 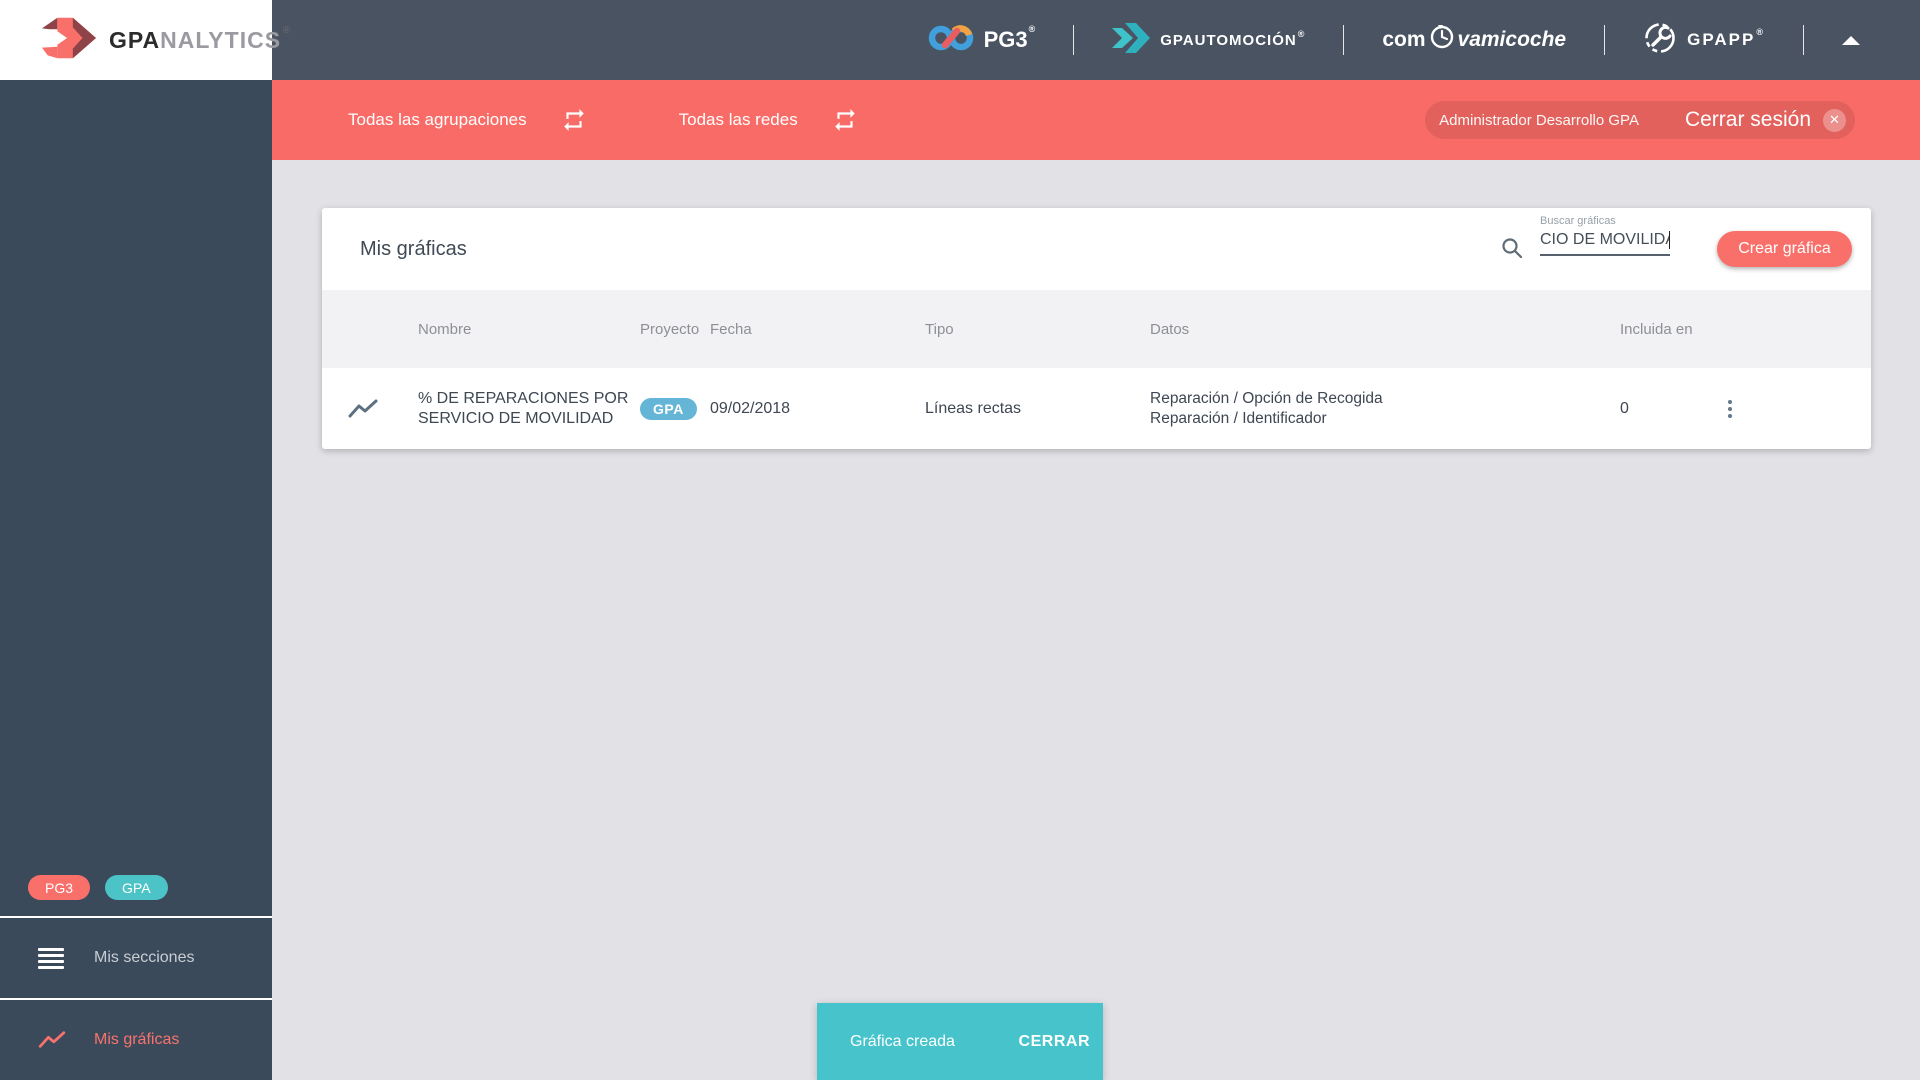 What do you see at coordinates (136, 887) in the screenshot?
I see `sidebar-badge-gpa: GPA` at bounding box center [136, 887].